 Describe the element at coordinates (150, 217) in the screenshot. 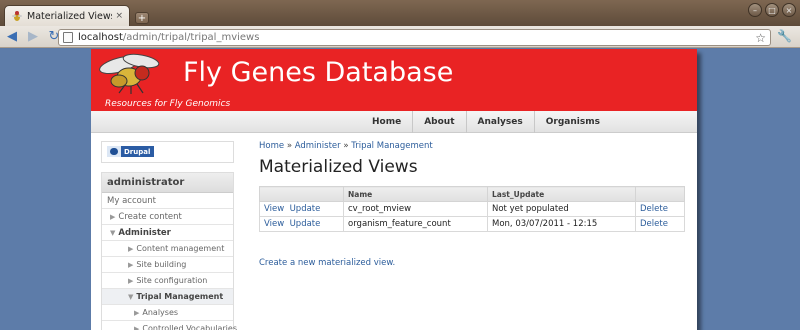

I see `sidebar-item-label: Create content` at that location.